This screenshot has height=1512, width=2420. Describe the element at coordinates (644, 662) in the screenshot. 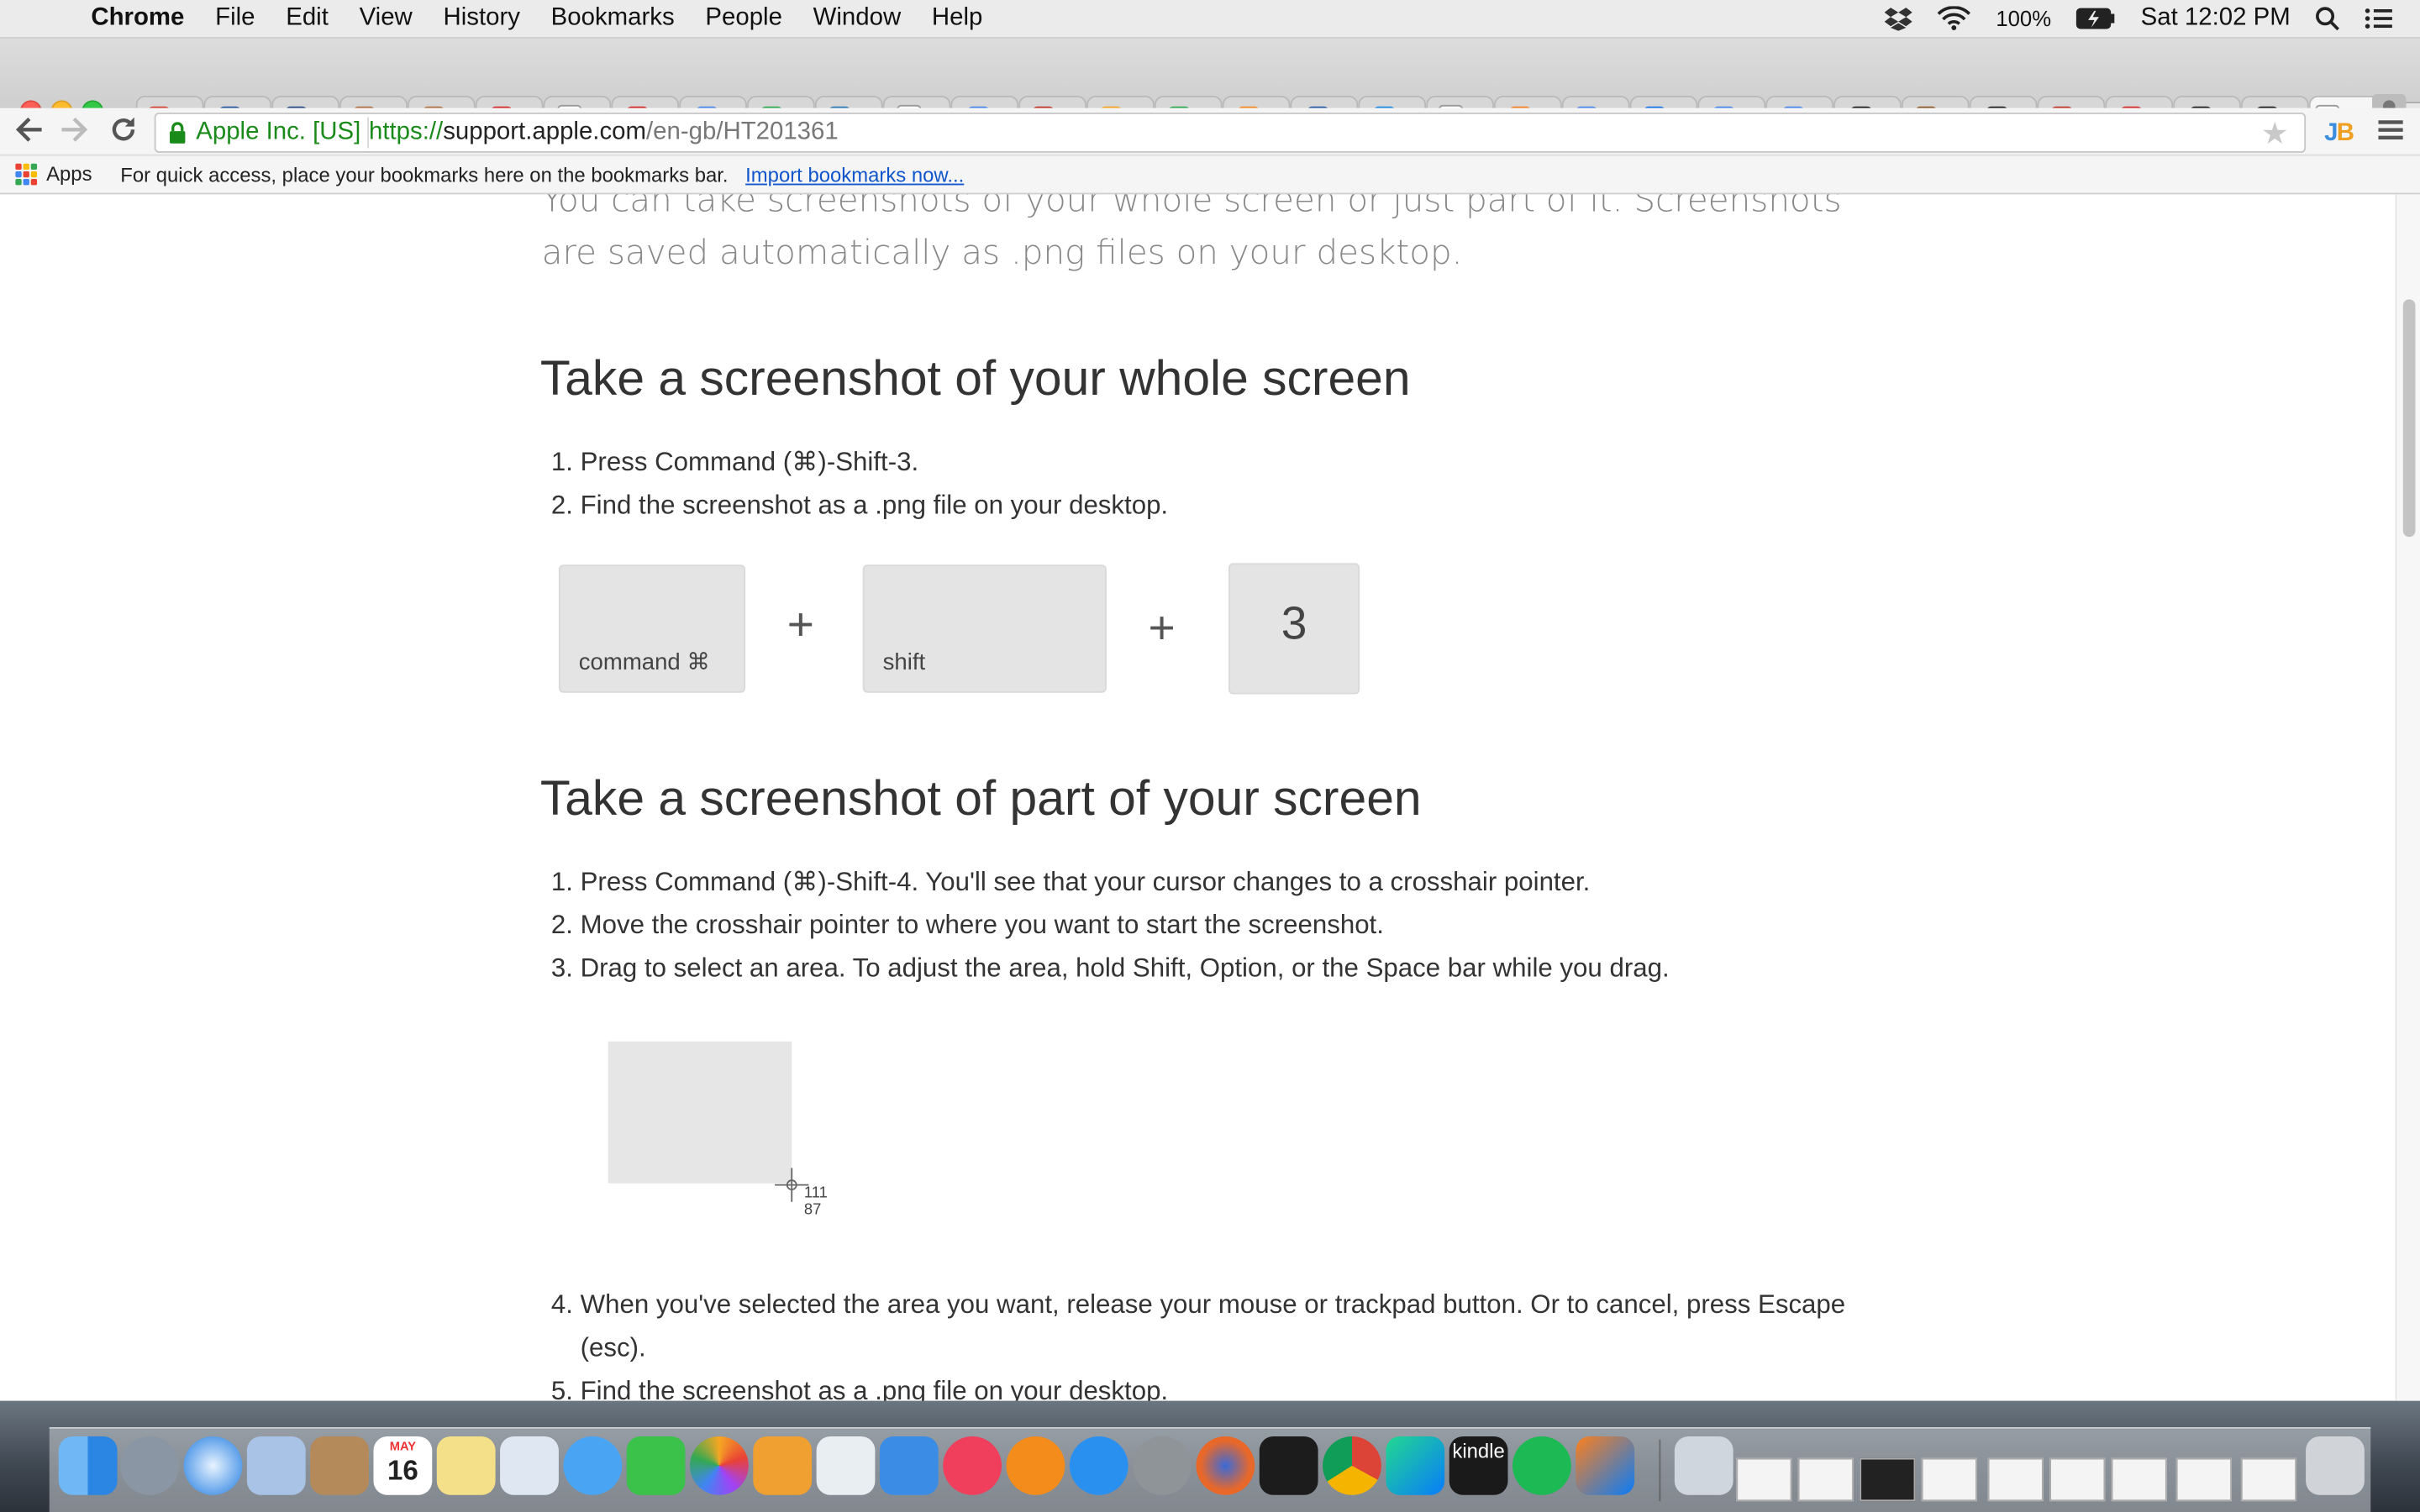

I see `command-key-label: command ⌘` at that location.